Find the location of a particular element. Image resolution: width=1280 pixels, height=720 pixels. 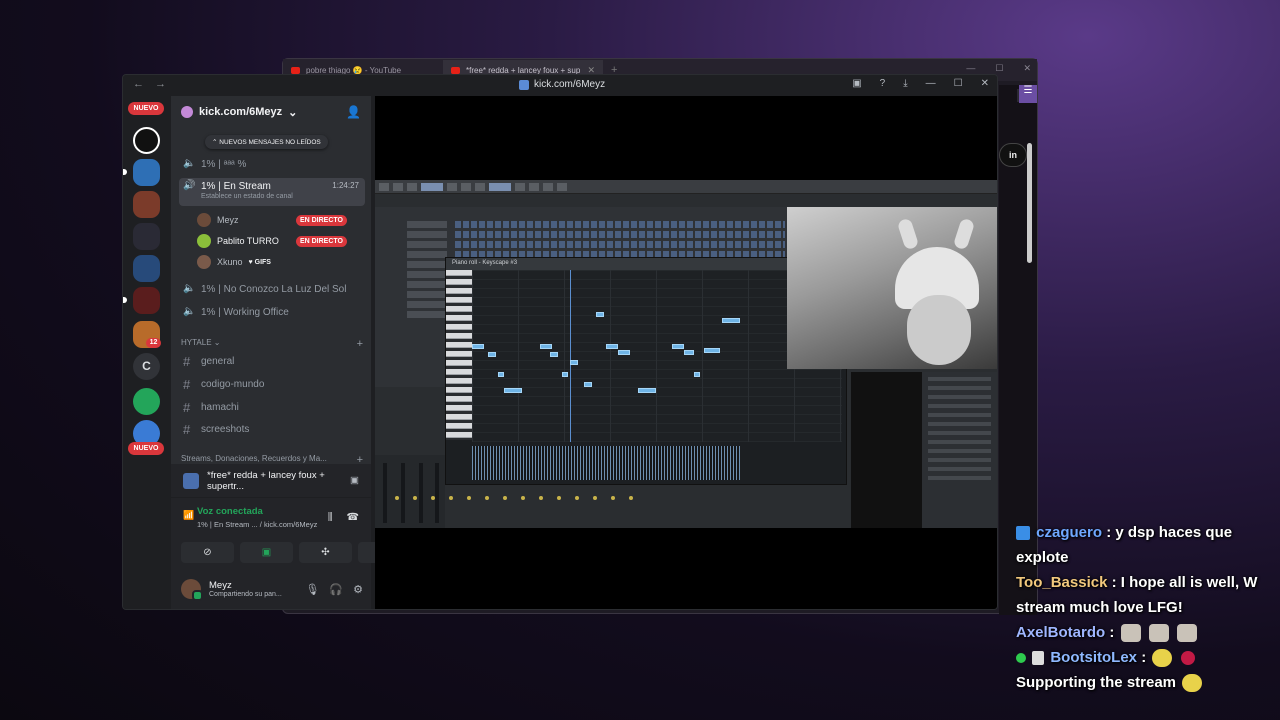

webcam-overlay is located at coordinates (892, 288).